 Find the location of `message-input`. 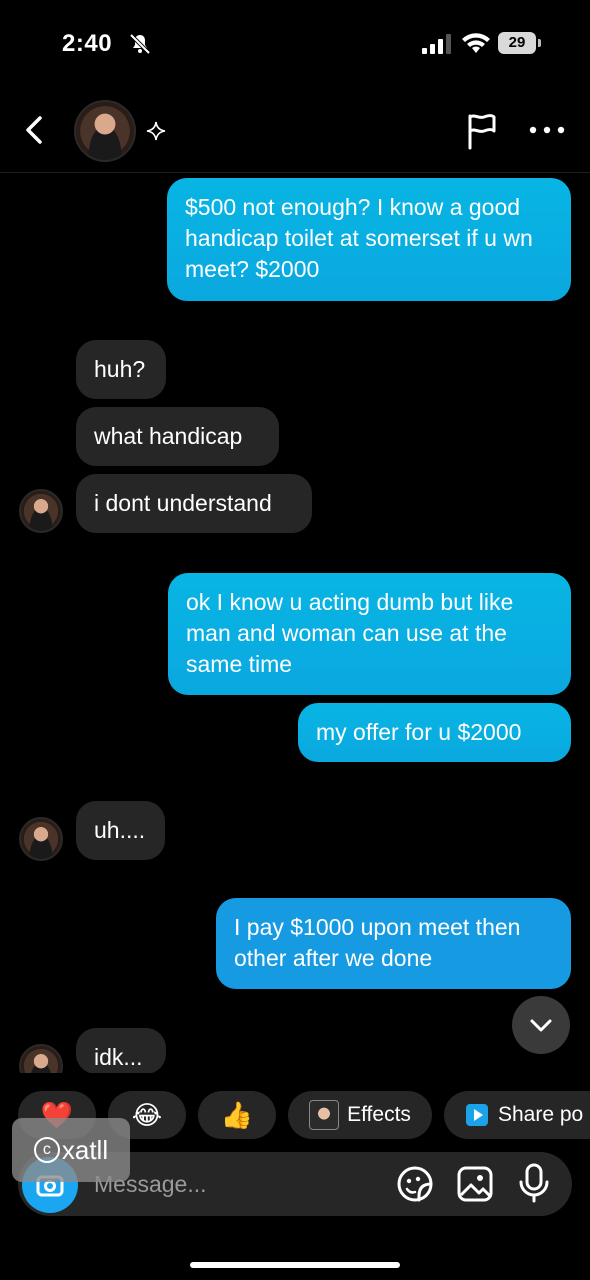

message-input is located at coordinates (234, 1184).